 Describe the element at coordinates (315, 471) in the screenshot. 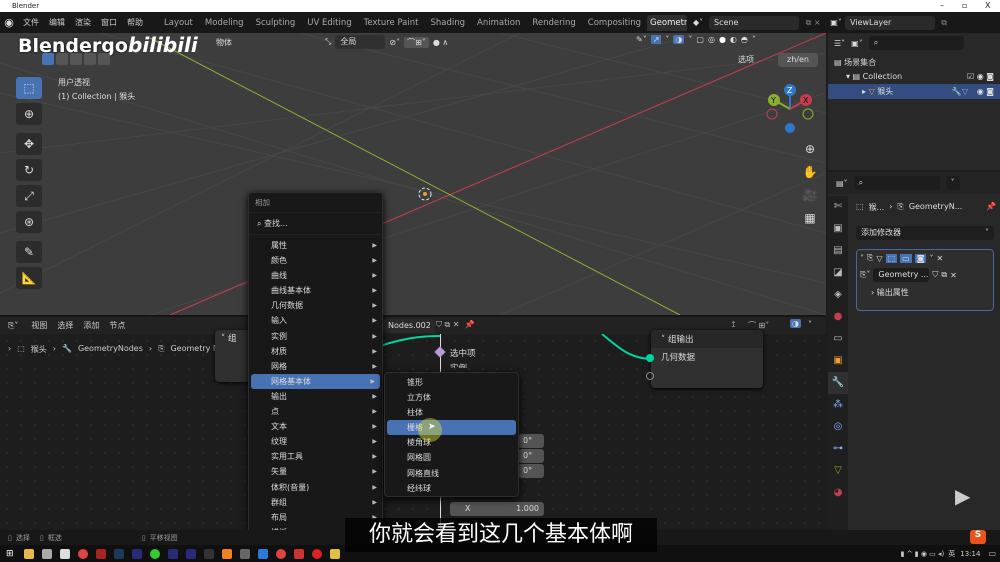

I see `add-menu-item: 矢量 ▶` at that location.